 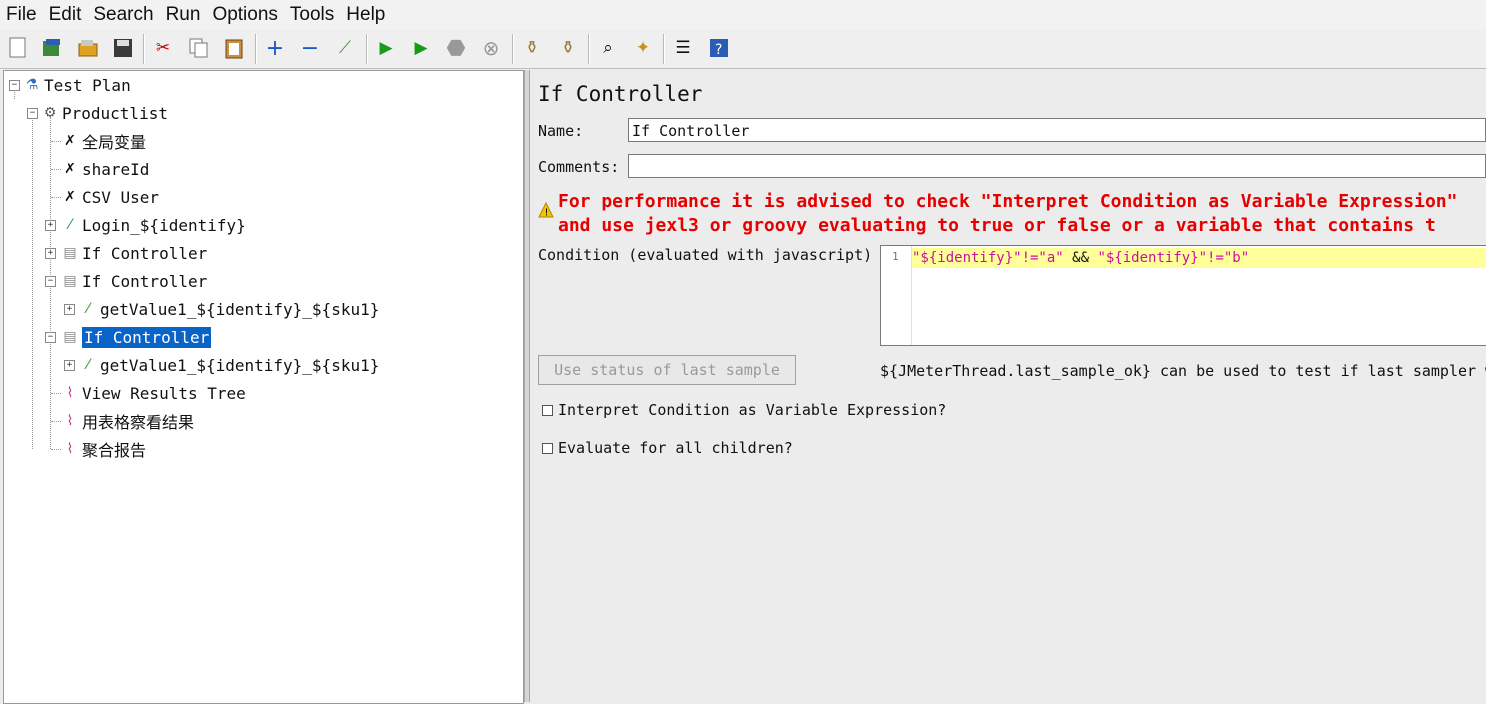 What do you see at coordinates (683, 48) in the screenshot?
I see `function-helper-icon: ☰` at bounding box center [683, 48].